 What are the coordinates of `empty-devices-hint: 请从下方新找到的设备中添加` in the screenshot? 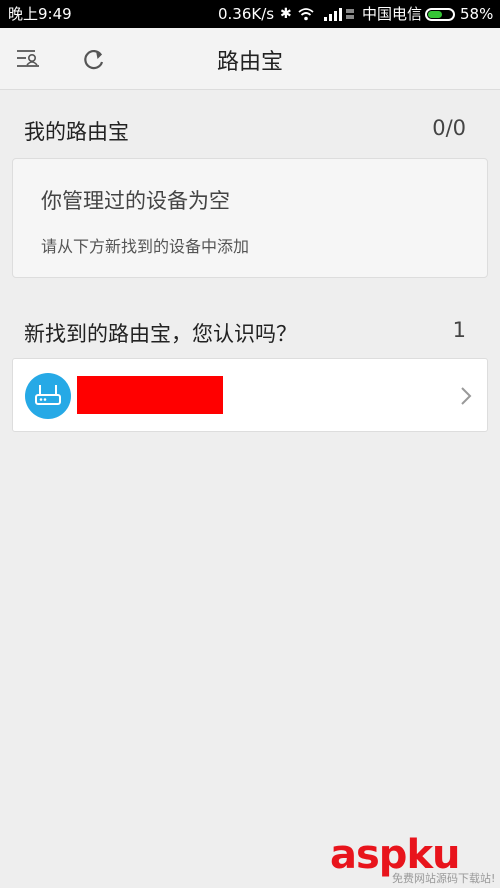 It's located at (145, 246).